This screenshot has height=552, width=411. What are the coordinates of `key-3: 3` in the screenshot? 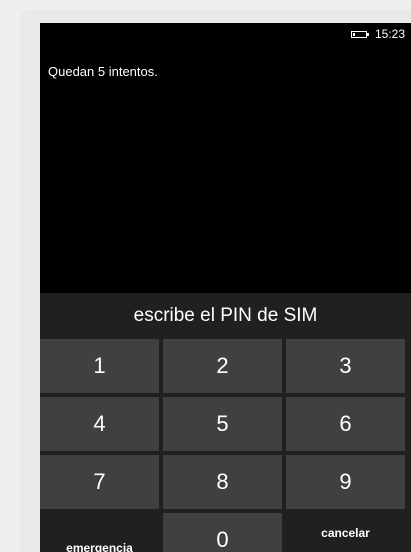 It's located at (345, 366).